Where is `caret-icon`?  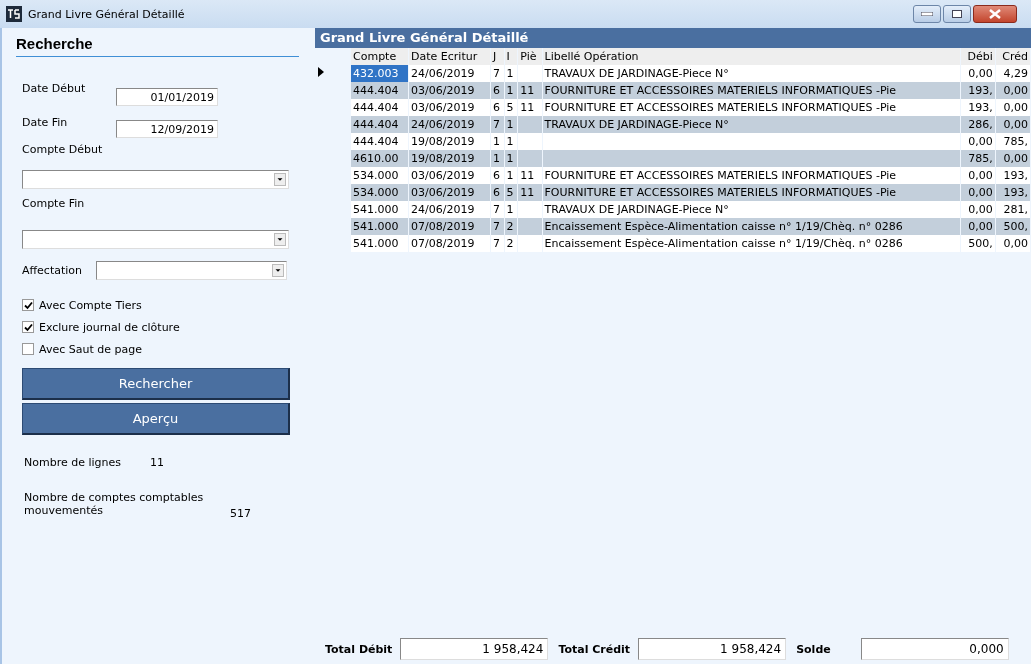
caret-icon is located at coordinates (278, 270).